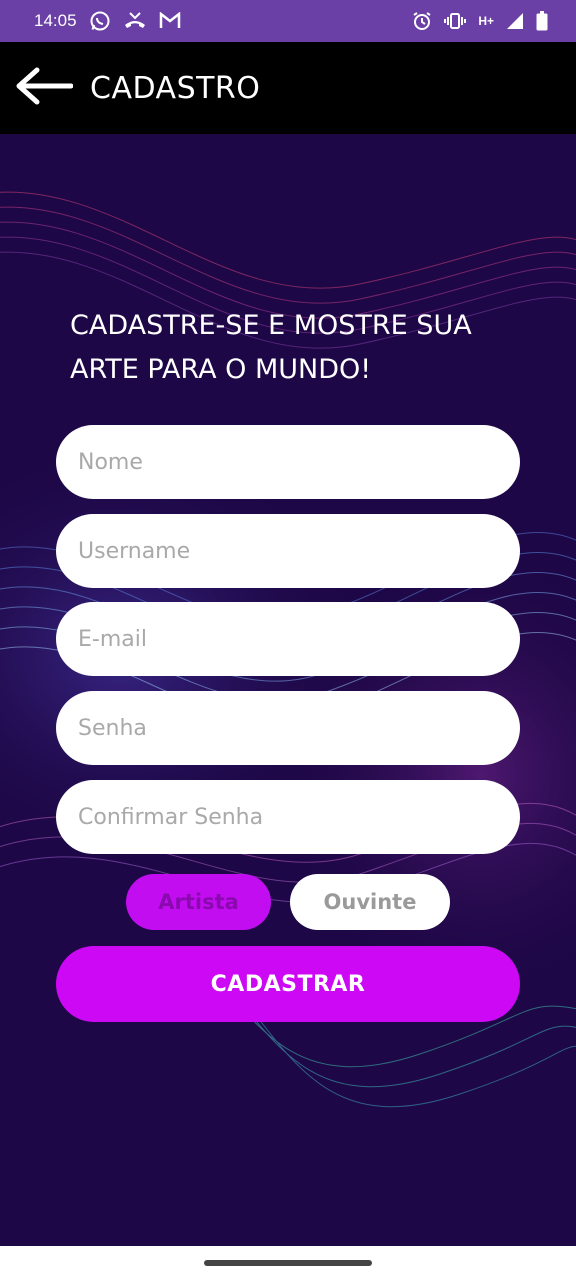 Image resolution: width=576 pixels, height=1280 pixels. I want to click on network-type-label: H+, so click(486, 21).